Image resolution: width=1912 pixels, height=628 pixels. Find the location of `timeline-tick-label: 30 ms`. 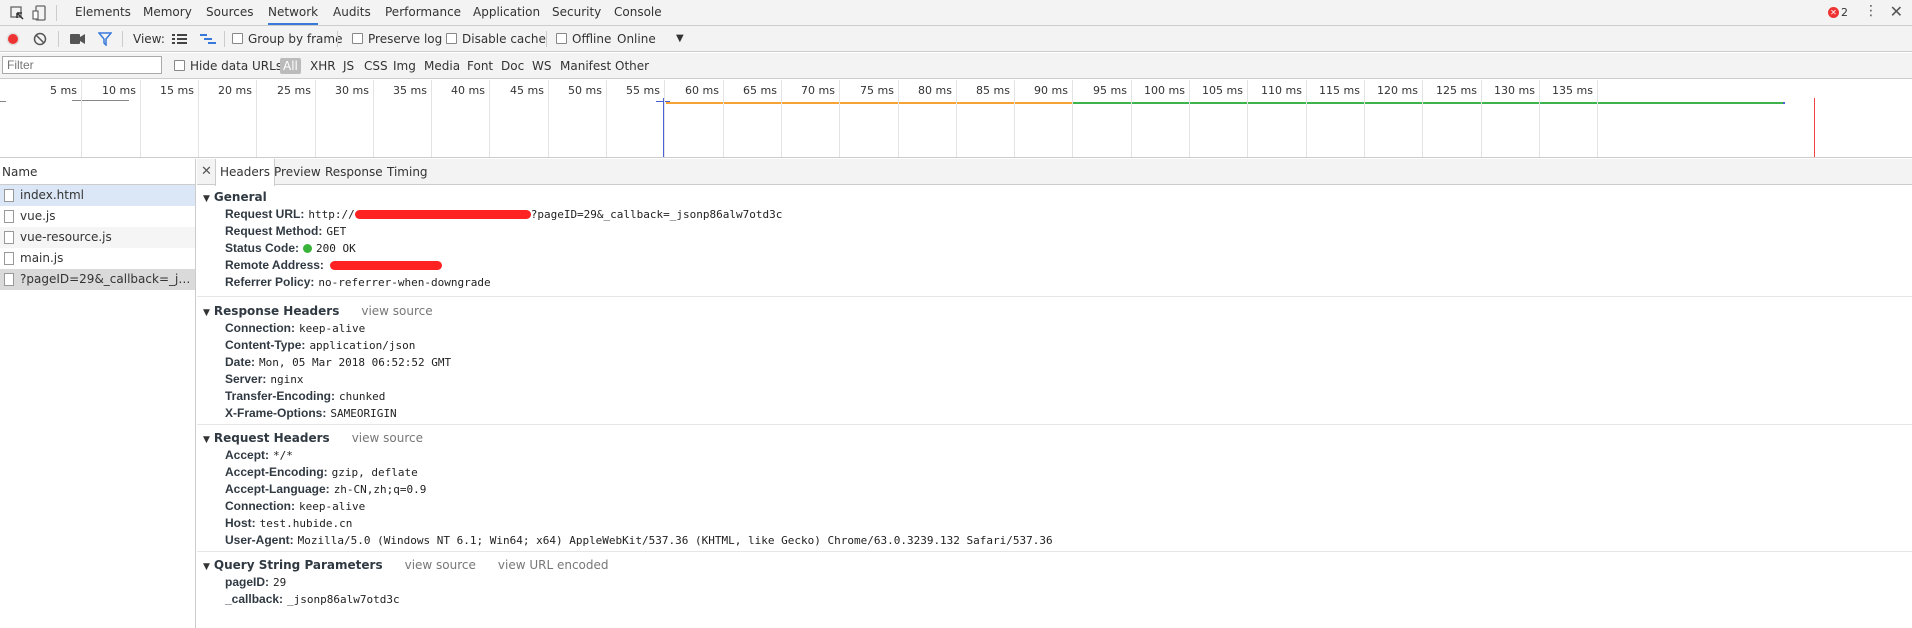

timeline-tick-label: 30 ms is located at coordinates (352, 90).